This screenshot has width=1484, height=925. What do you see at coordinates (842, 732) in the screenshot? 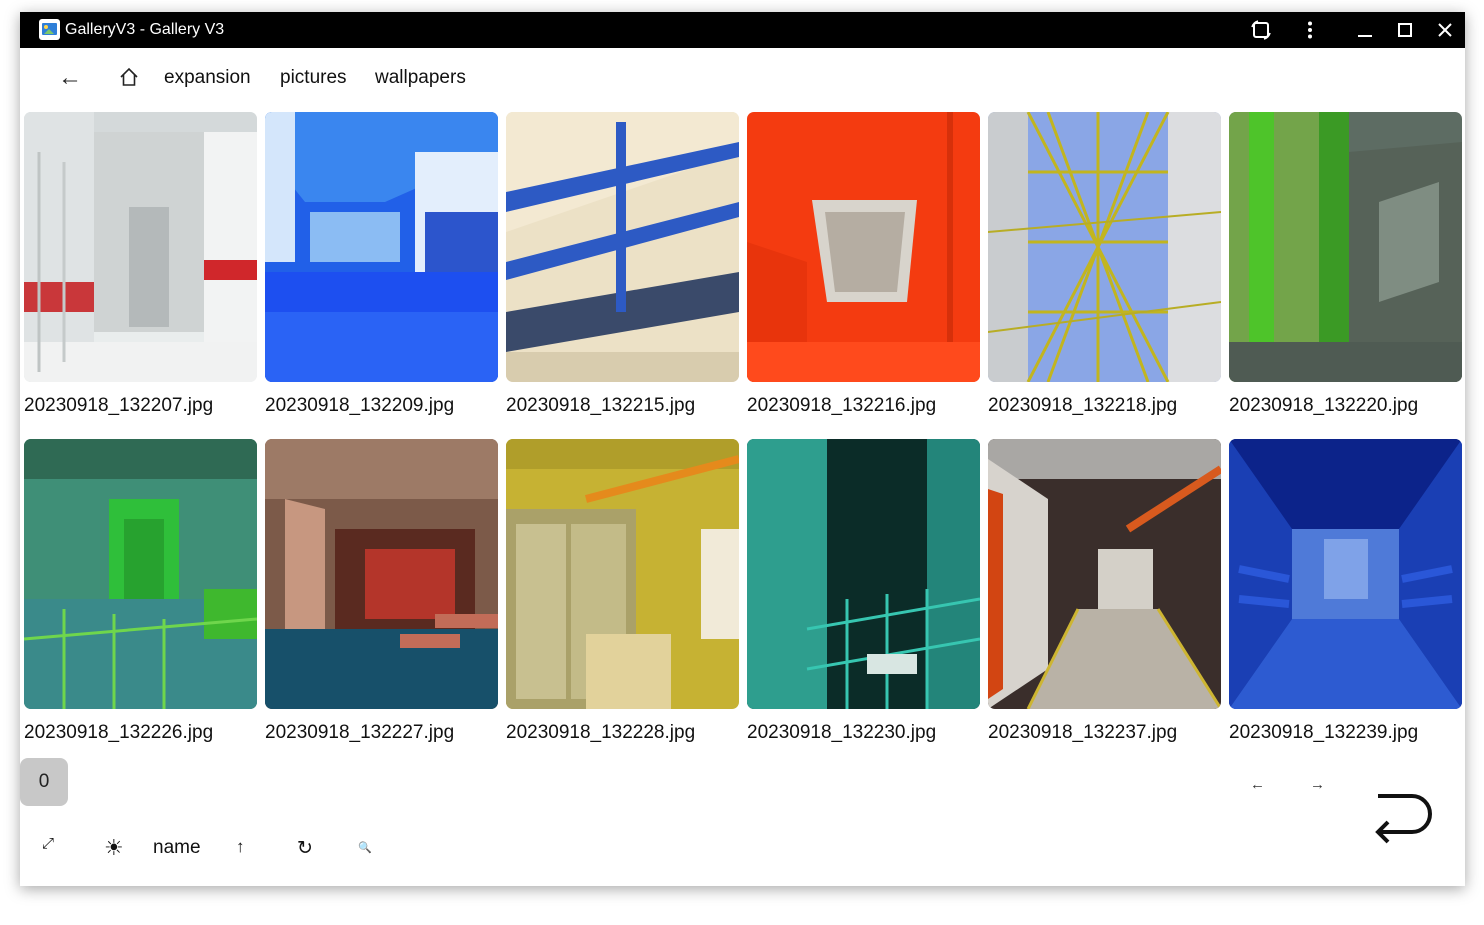
I see `file-name: 20230918_132230.jpg` at bounding box center [842, 732].